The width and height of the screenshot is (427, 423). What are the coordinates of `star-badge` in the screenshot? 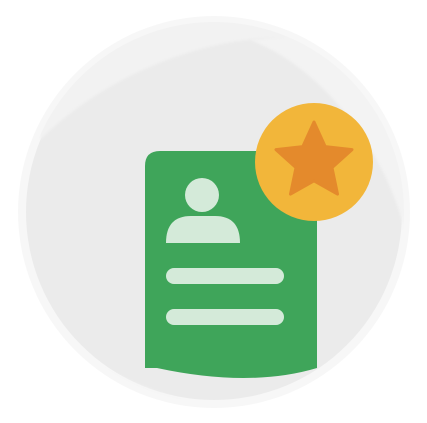 It's located at (314, 162).